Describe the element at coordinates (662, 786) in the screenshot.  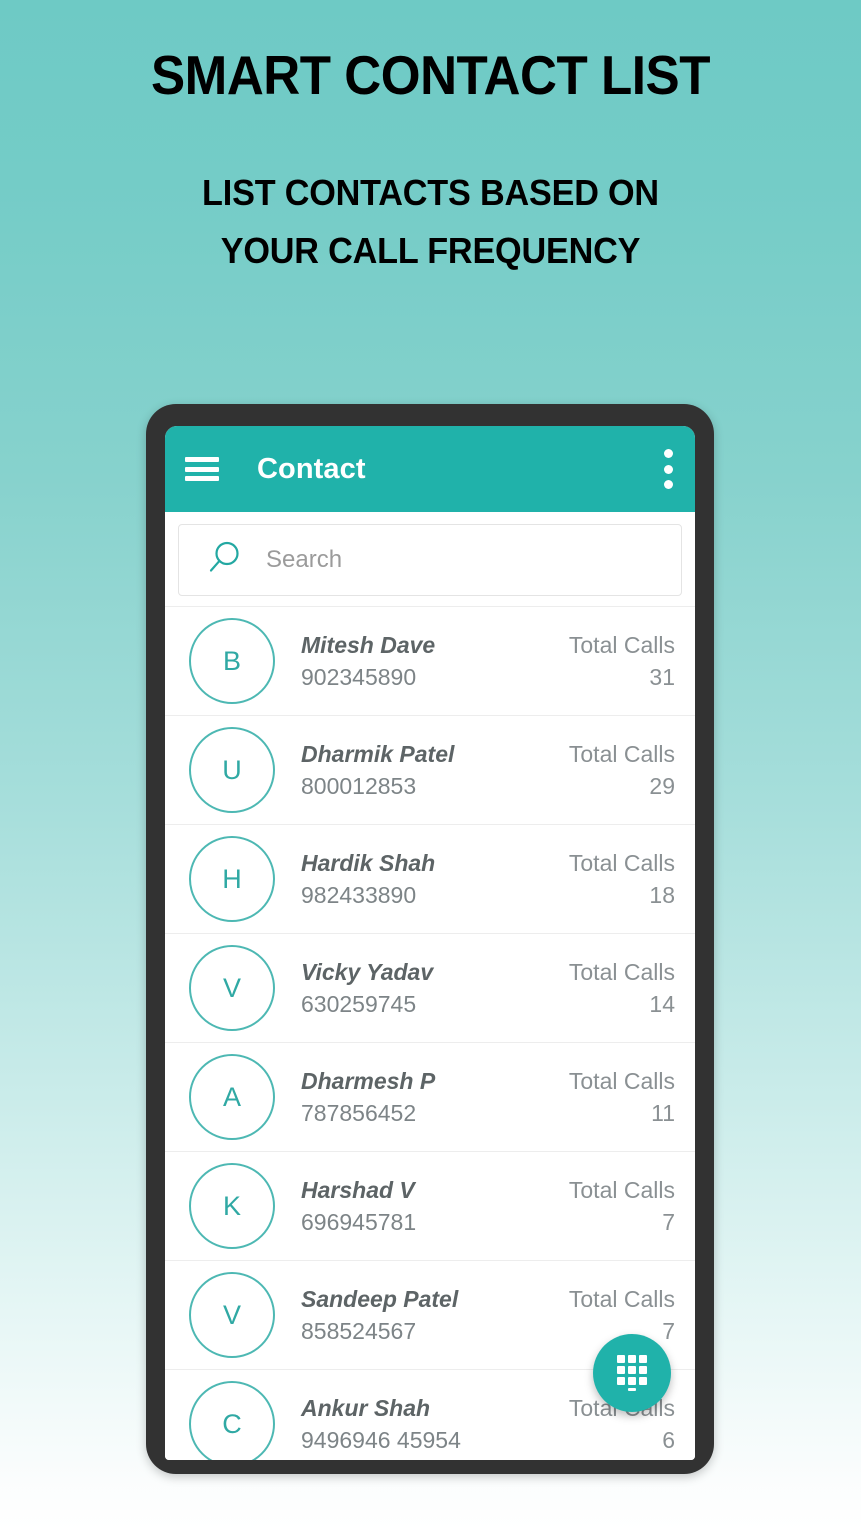
I see `total-calls-count: 29` at that location.